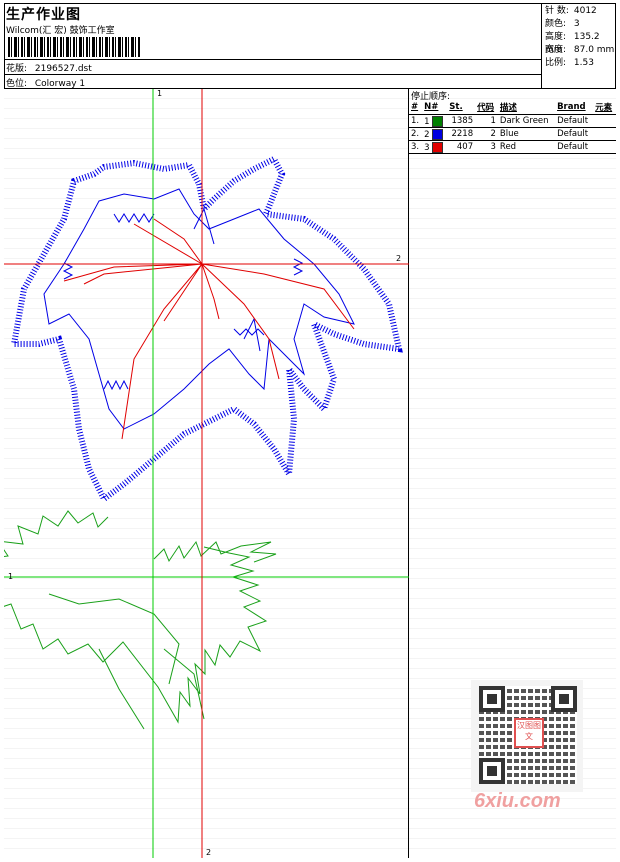 Image resolution: width=620 pixels, height=862 pixels. I want to click on red-leaf-veins, so click(209, 329).